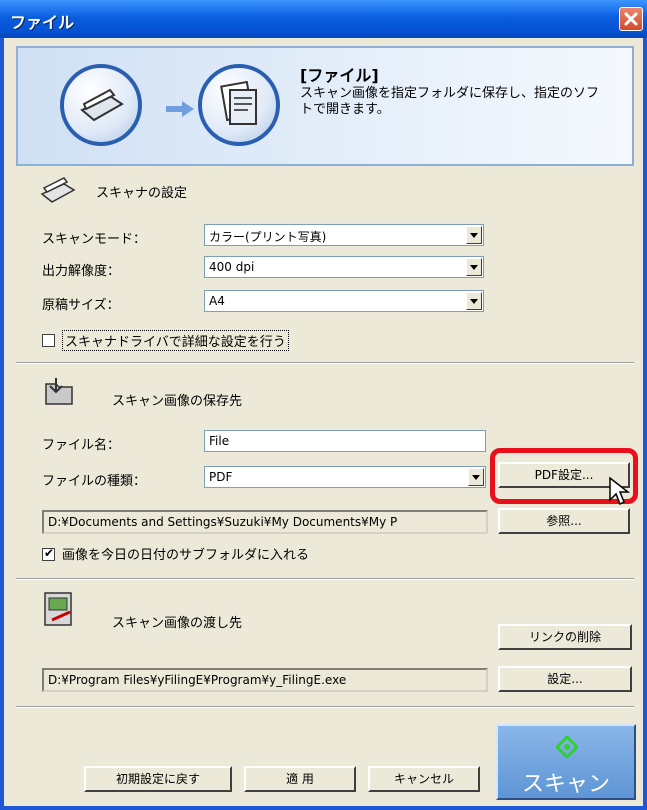 The width and height of the screenshot is (647, 810). I want to click on banner-description: スキャン画像を指定フォルダに保存し、指定のソフトで開きます。, so click(450, 101).